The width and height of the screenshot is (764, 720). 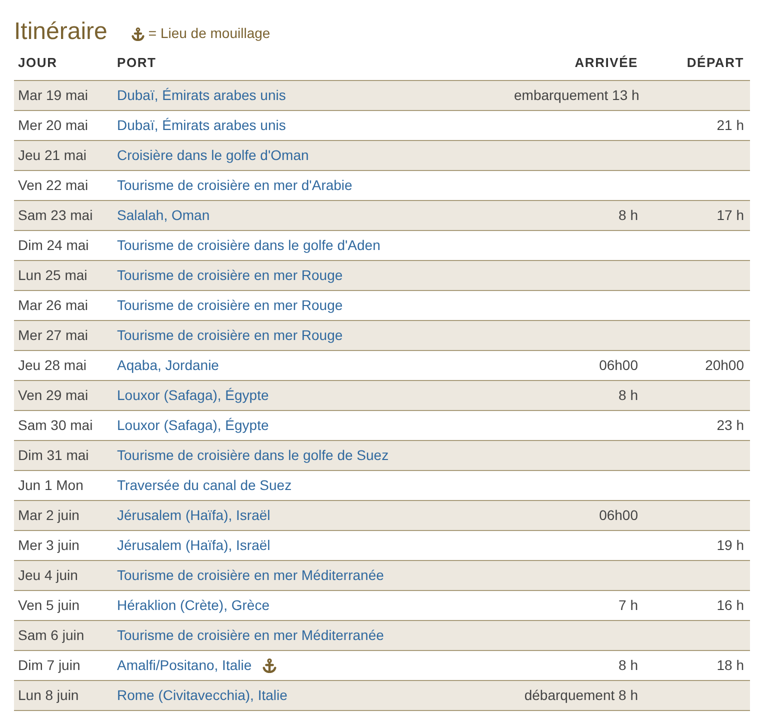 I want to click on day-cell-text: Jeu 21 mai, so click(x=52, y=155).